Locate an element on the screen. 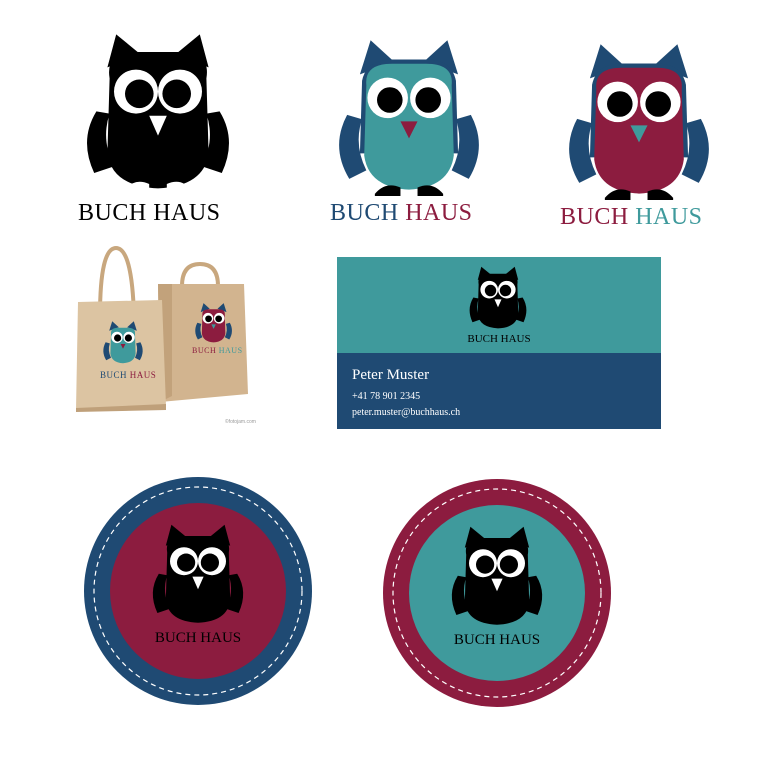 The image size is (768, 768). bag-back-wordmark: BUCH HAUS is located at coordinates (217, 350).